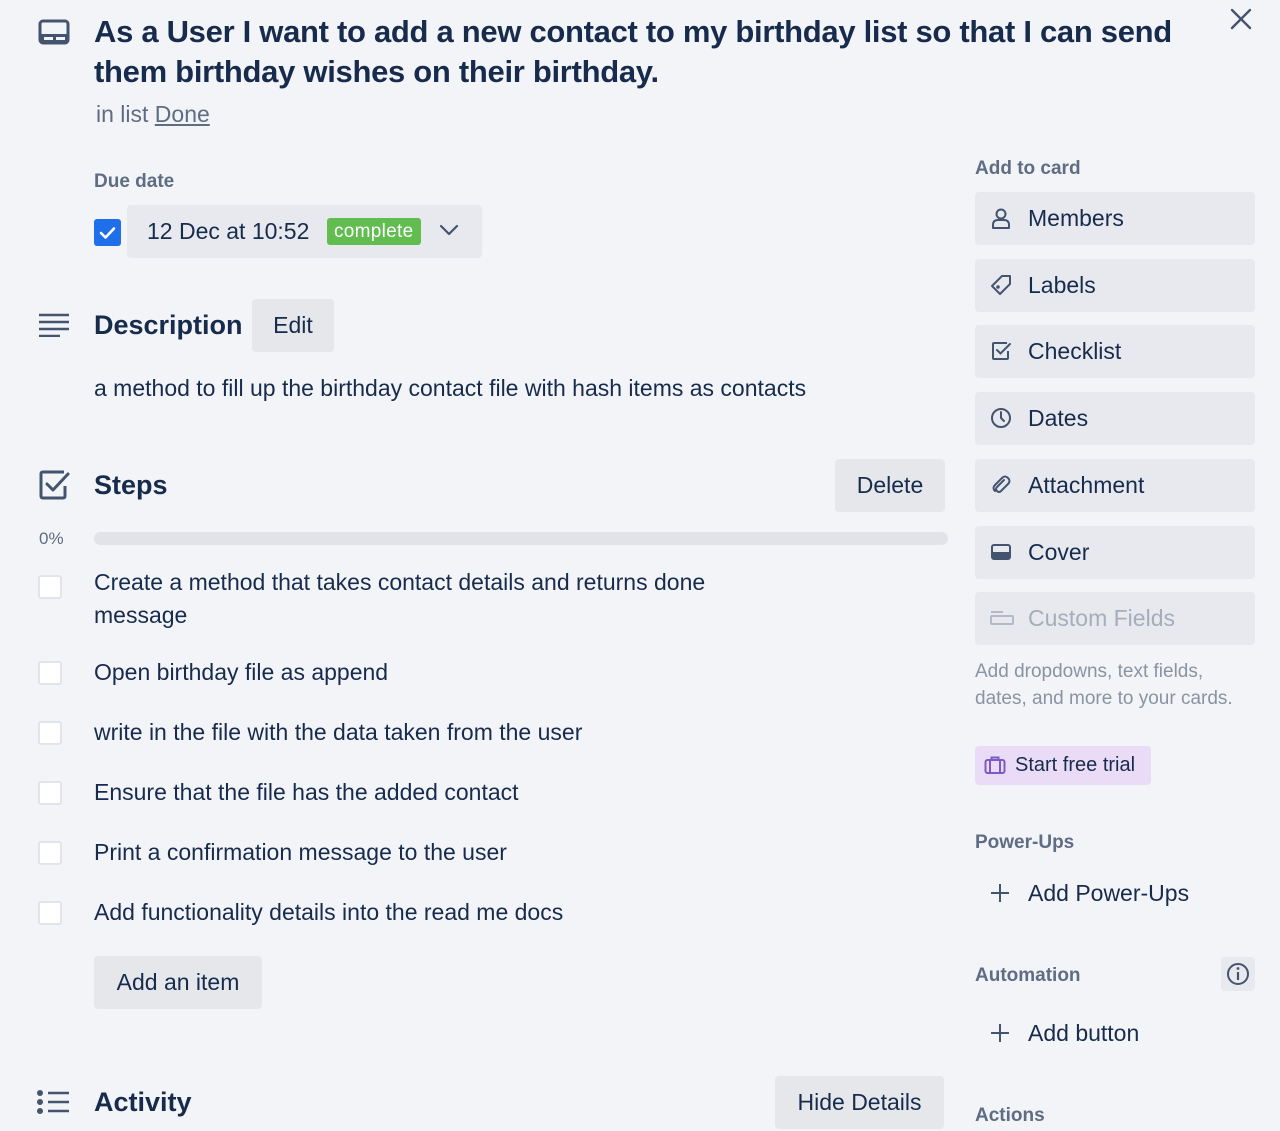 This screenshot has width=1280, height=1131. Describe the element at coordinates (1115, 552) in the screenshot. I see `cover-button: Cover` at that location.